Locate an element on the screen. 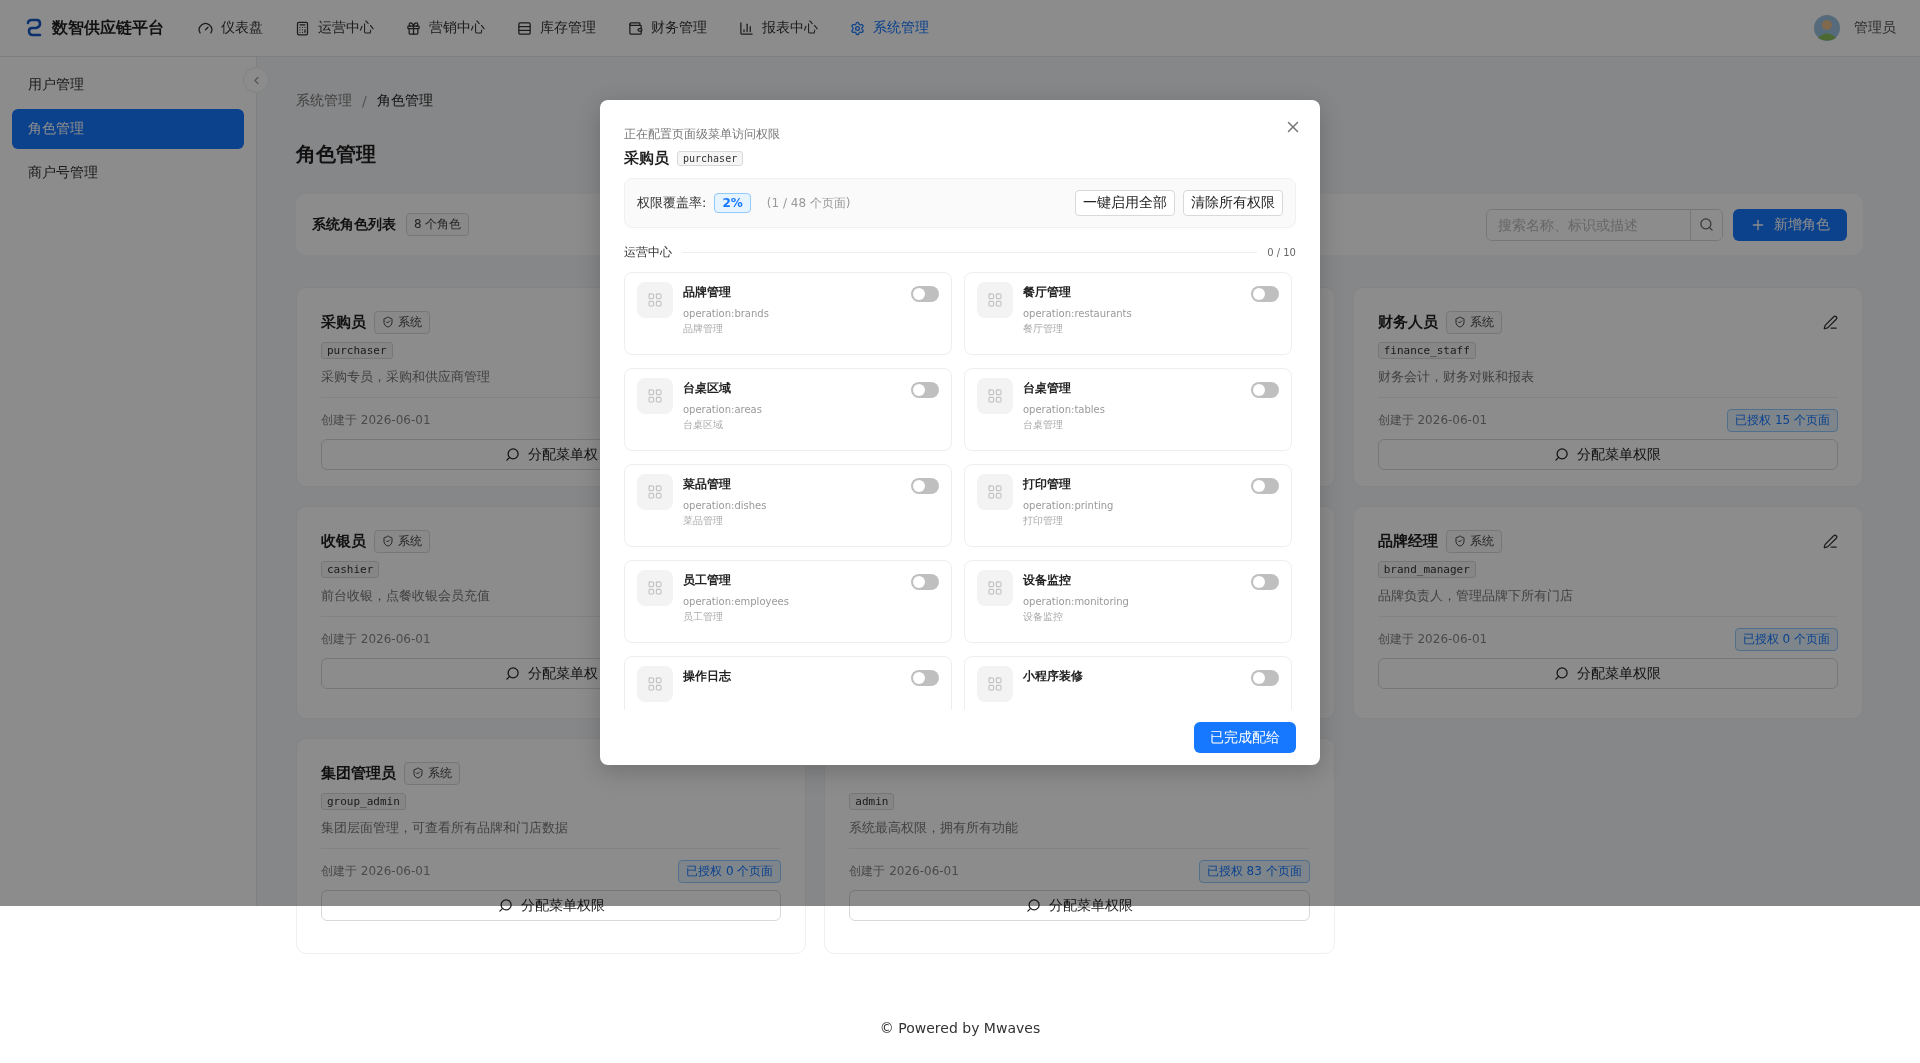  nav-item: 系统管理 is located at coordinates (889, 28).